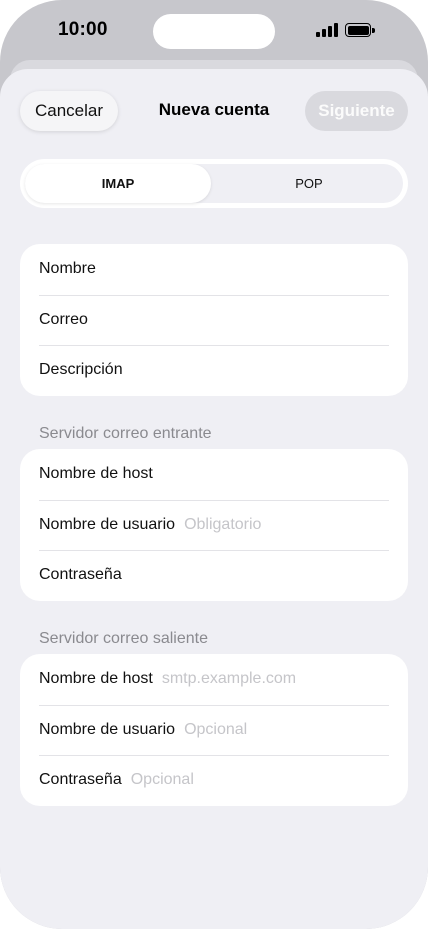  I want to click on outgoing-username-label: Nombre de usuario, so click(107, 729).